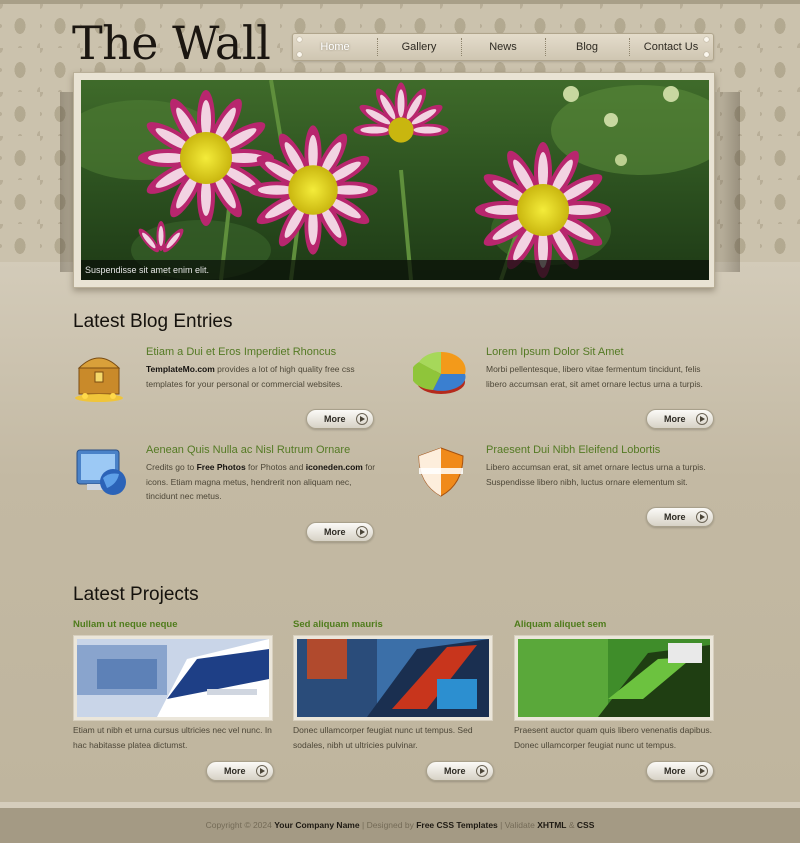 The width and height of the screenshot is (800, 843). I want to click on monitor-globe-icon, so click(101, 472).